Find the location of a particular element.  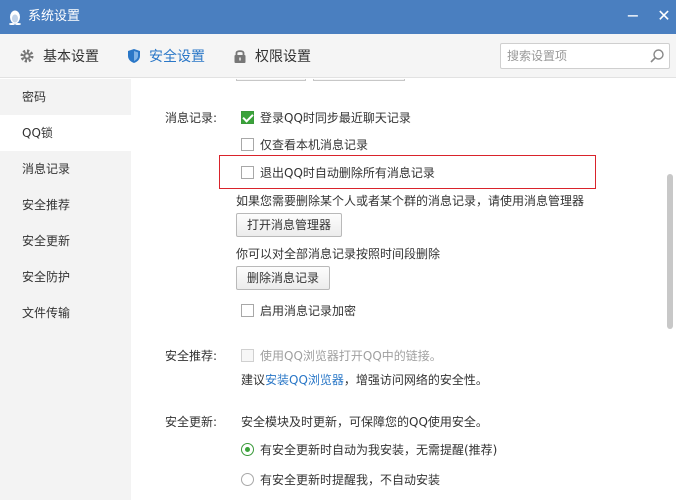

notify-only-radio: 有安全更新时提醒我，不自动安装 is located at coordinates (340, 479).